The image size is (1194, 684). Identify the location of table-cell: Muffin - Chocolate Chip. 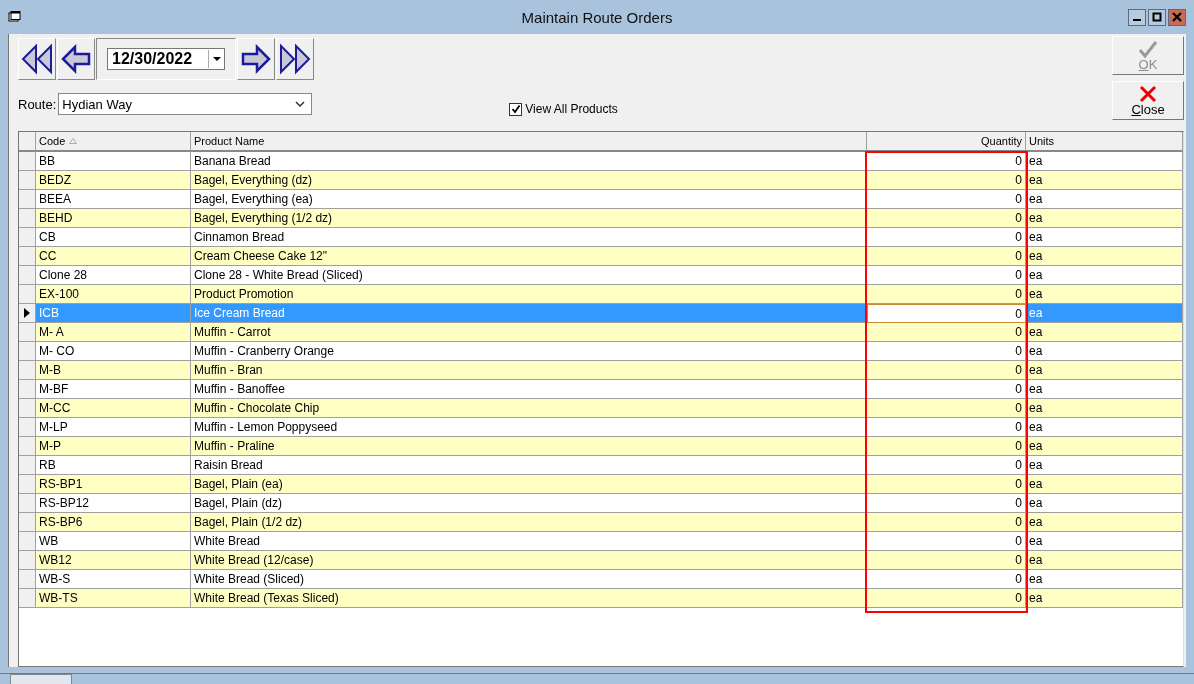
(529, 408).